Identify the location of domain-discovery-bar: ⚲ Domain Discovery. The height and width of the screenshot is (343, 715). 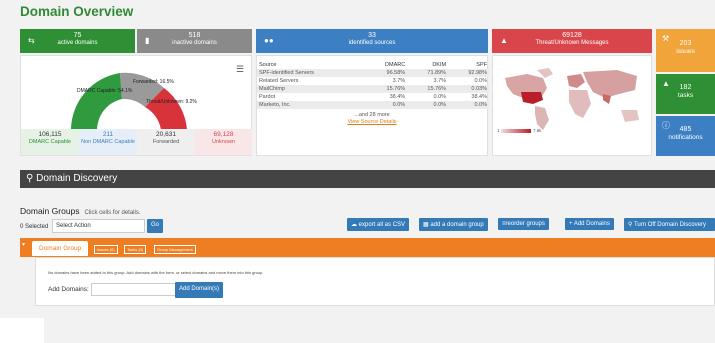
(367, 179).